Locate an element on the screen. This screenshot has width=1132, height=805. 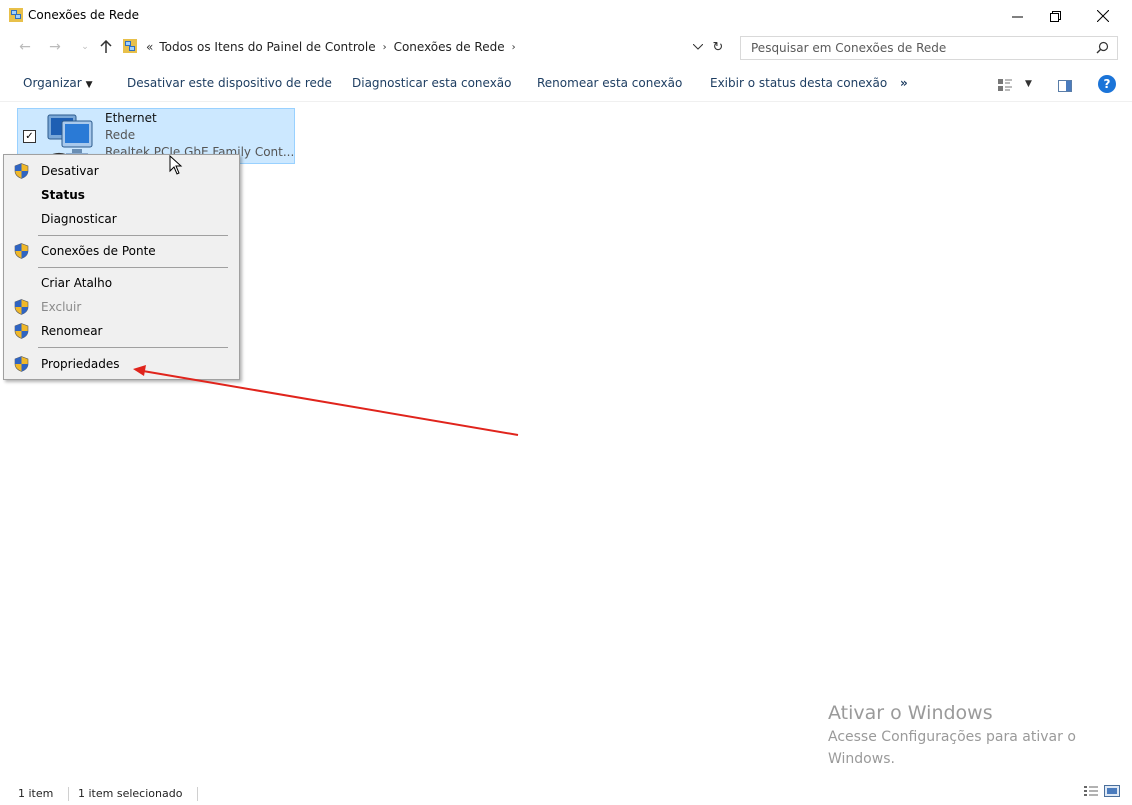
change-view-icon is located at coordinates (1005, 86).